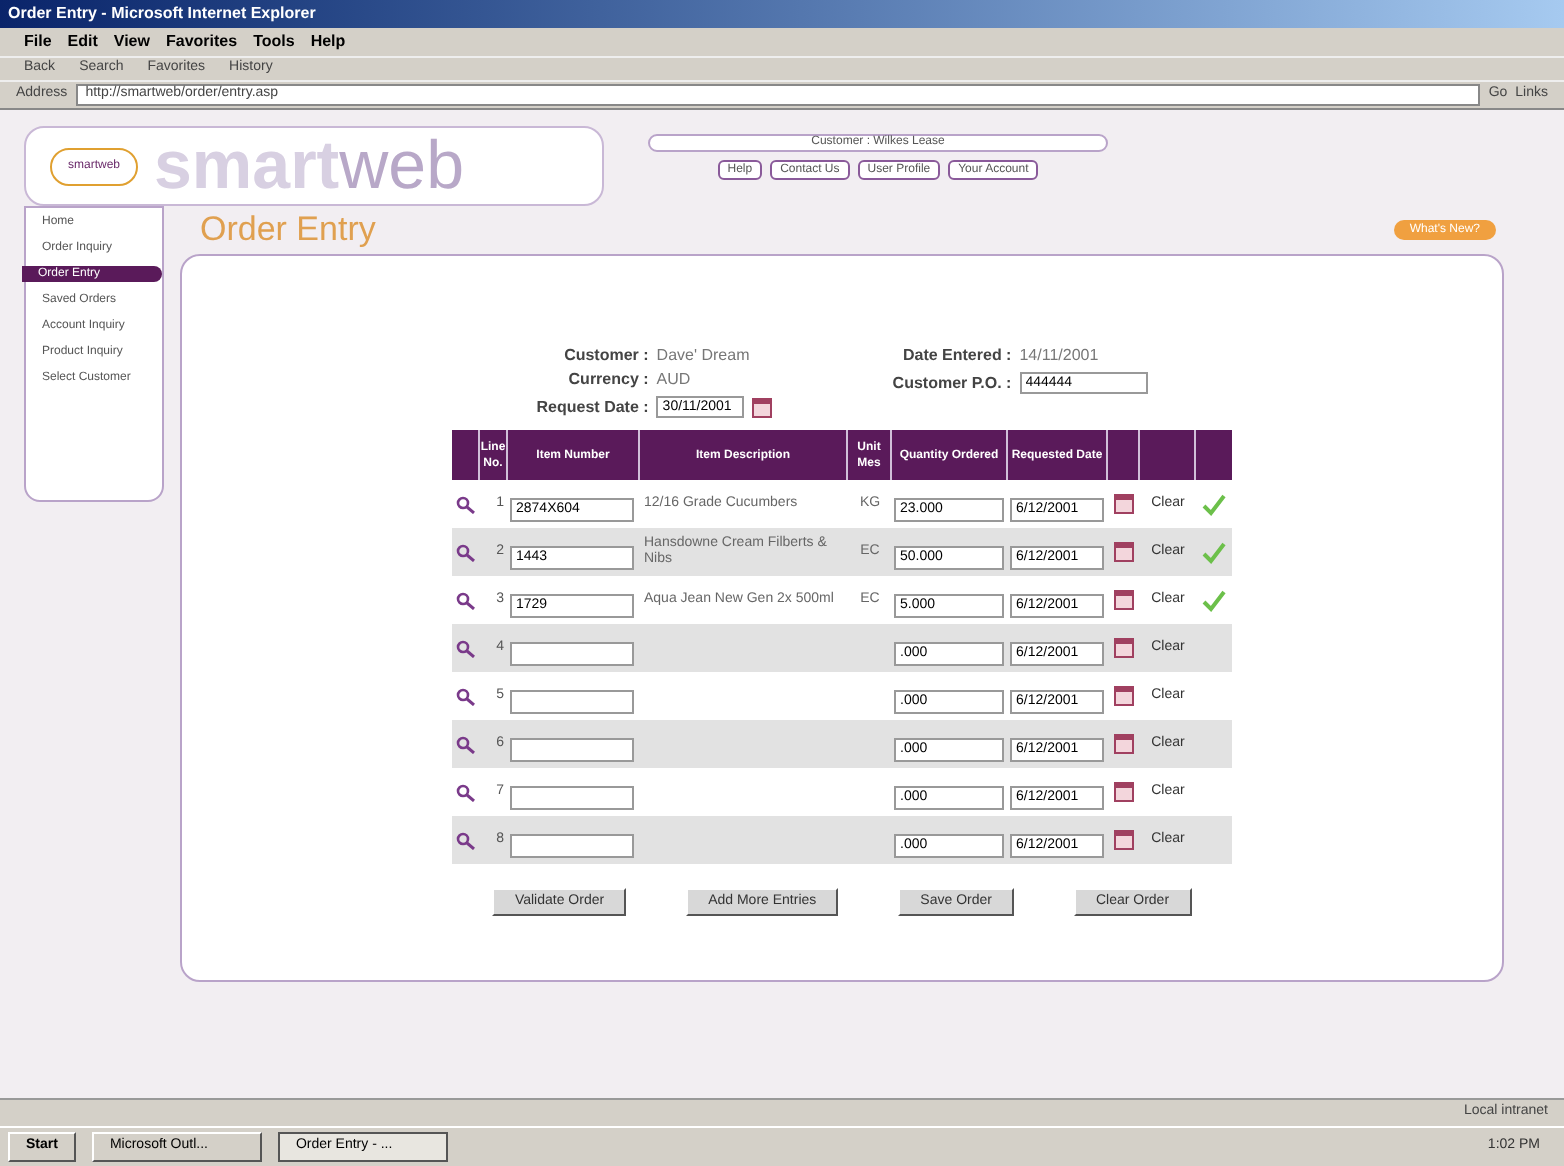 Image resolution: width=1564 pixels, height=1166 pixels. Describe the element at coordinates (1060, 356) in the screenshot. I see `date-entered-value: 14/11/2001` at that location.